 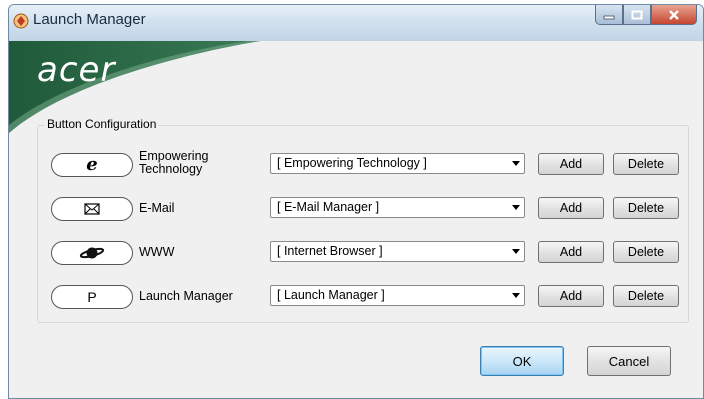 What do you see at coordinates (522, 361) in the screenshot?
I see `ok-button: OK` at bounding box center [522, 361].